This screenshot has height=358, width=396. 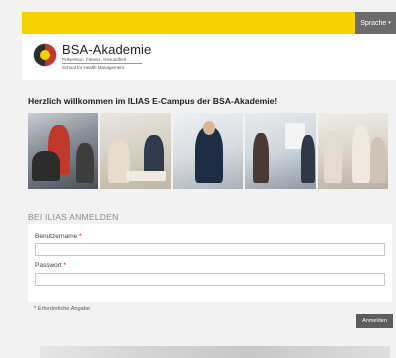 What do you see at coordinates (102, 63) in the screenshot?
I see `brand-divider` at bounding box center [102, 63].